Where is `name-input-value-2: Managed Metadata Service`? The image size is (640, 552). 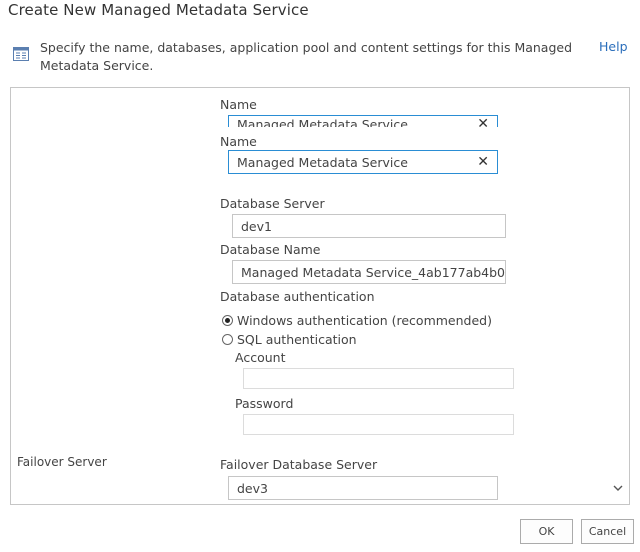
name-input-value-2: Managed Metadata Service is located at coordinates (322, 162).